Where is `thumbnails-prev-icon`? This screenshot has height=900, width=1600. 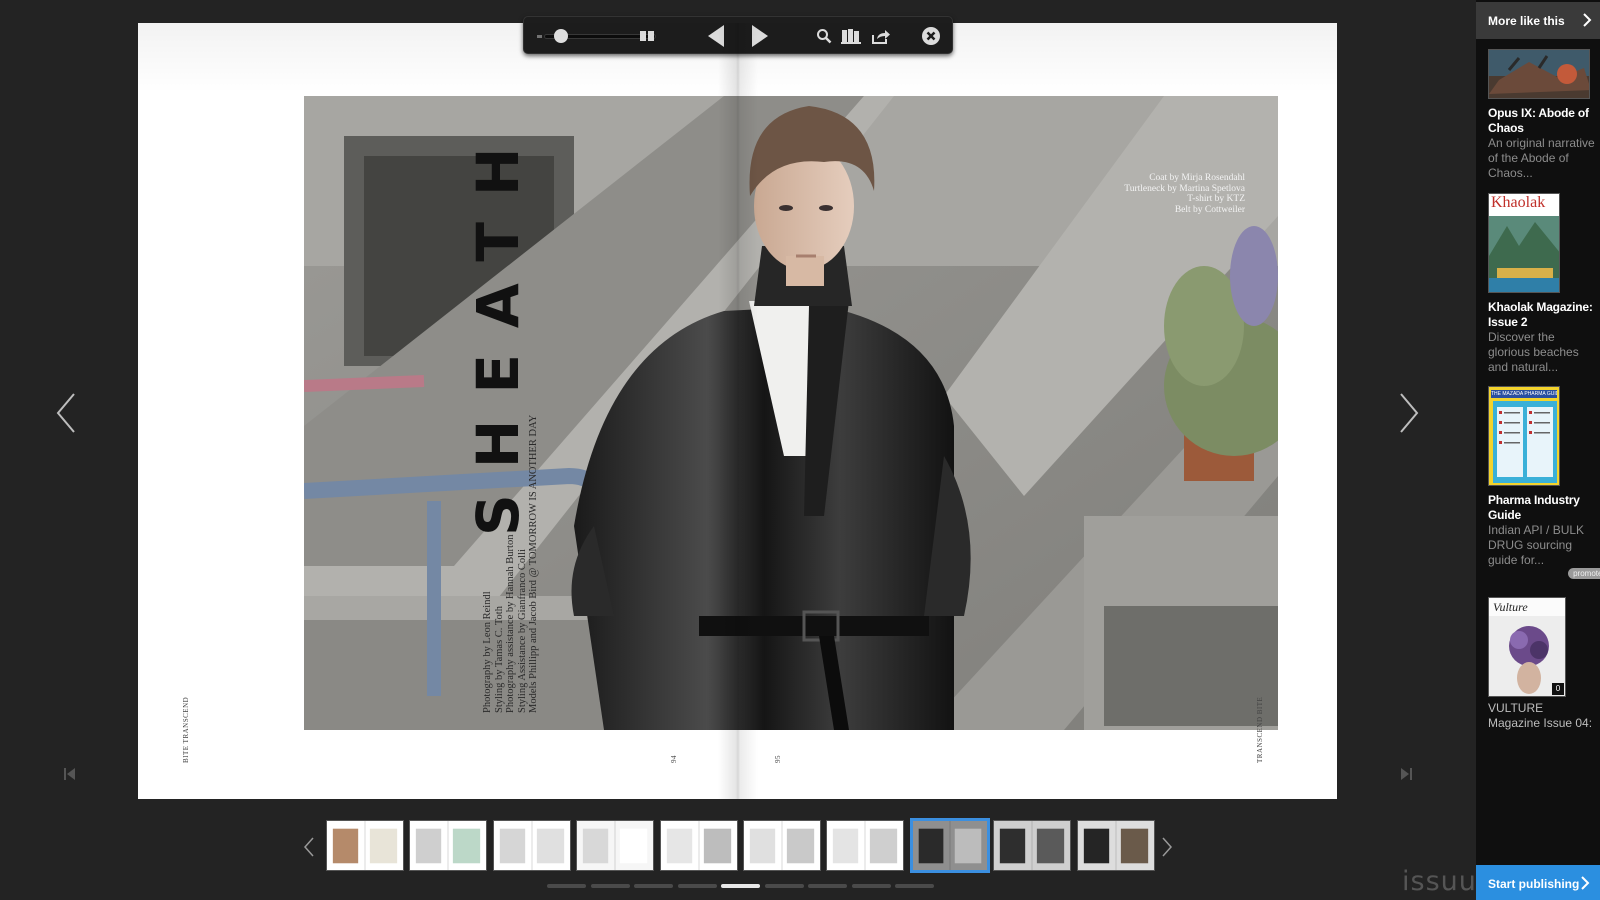 thumbnails-prev-icon is located at coordinates (309, 847).